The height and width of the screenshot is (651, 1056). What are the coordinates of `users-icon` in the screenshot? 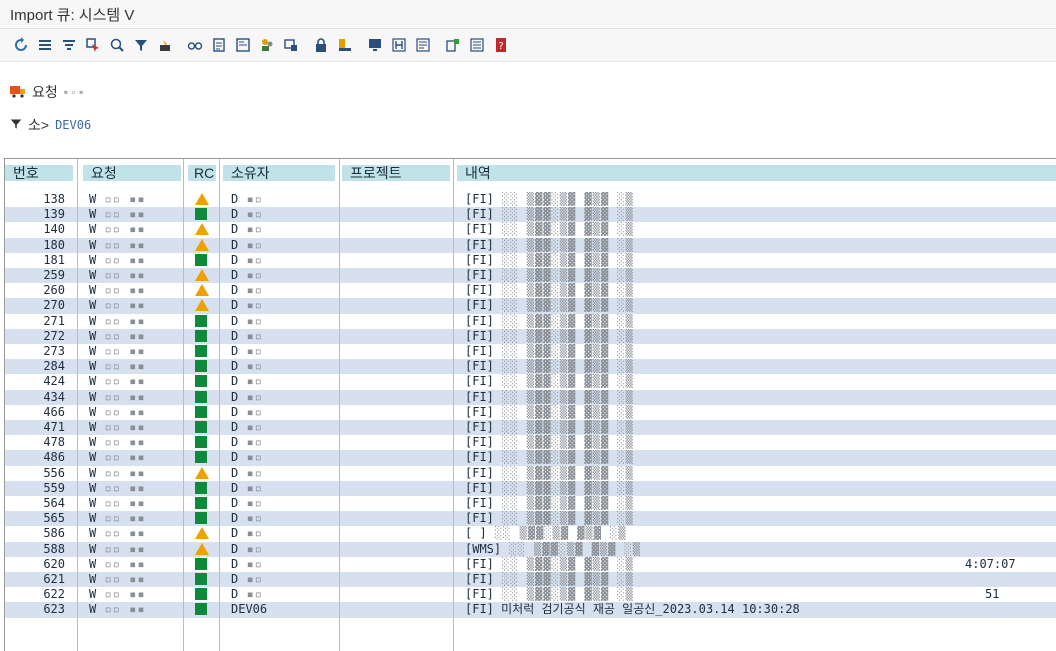 It's located at (267, 45).